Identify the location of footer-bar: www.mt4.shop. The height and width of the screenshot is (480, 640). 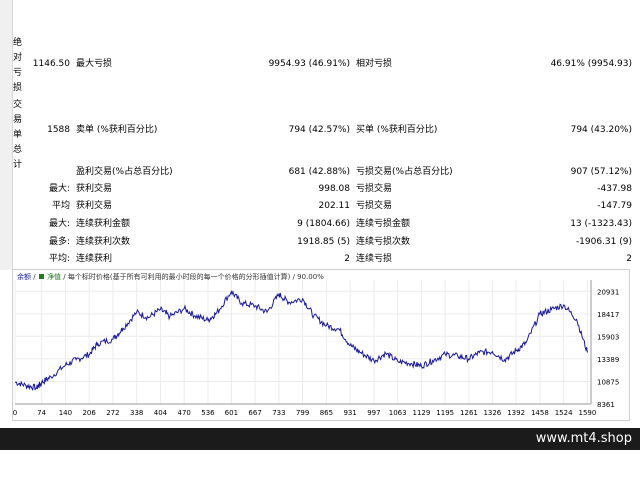
(320, 439).